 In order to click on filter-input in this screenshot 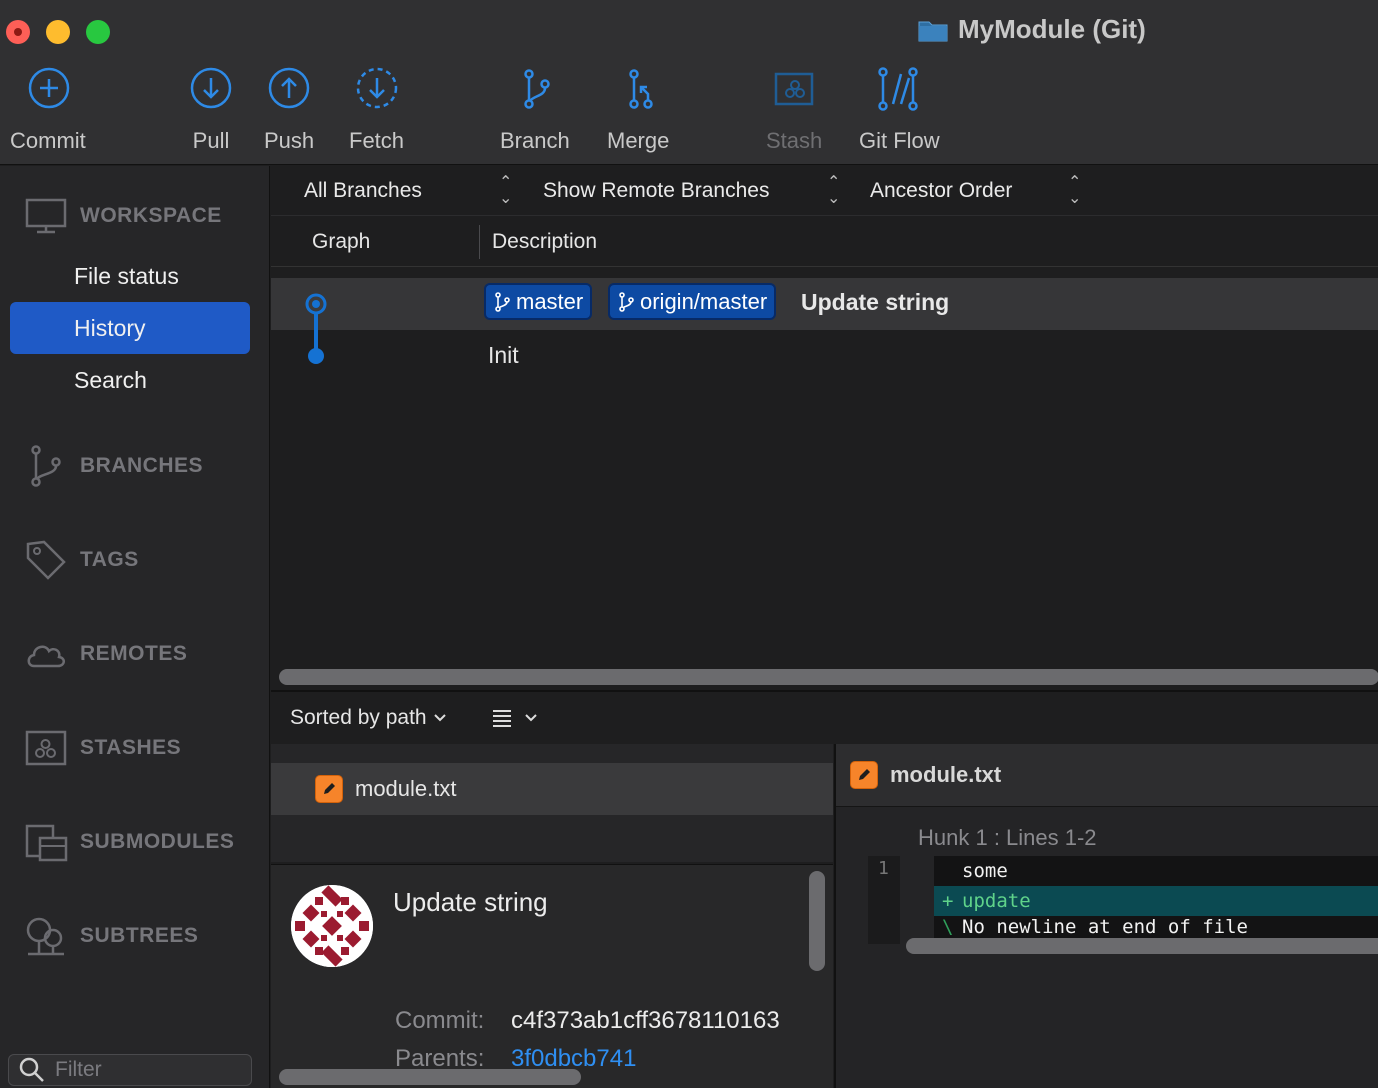, I will do `click(145, 1070)`.